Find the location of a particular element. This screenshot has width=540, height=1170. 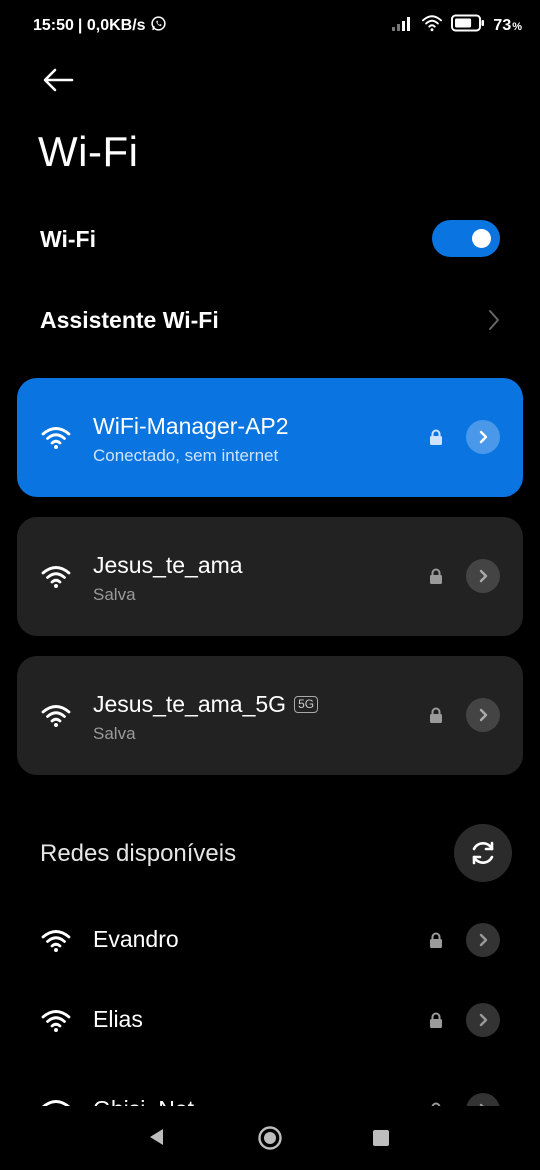

wifi-status-icon is located at coordinates (432, 25).